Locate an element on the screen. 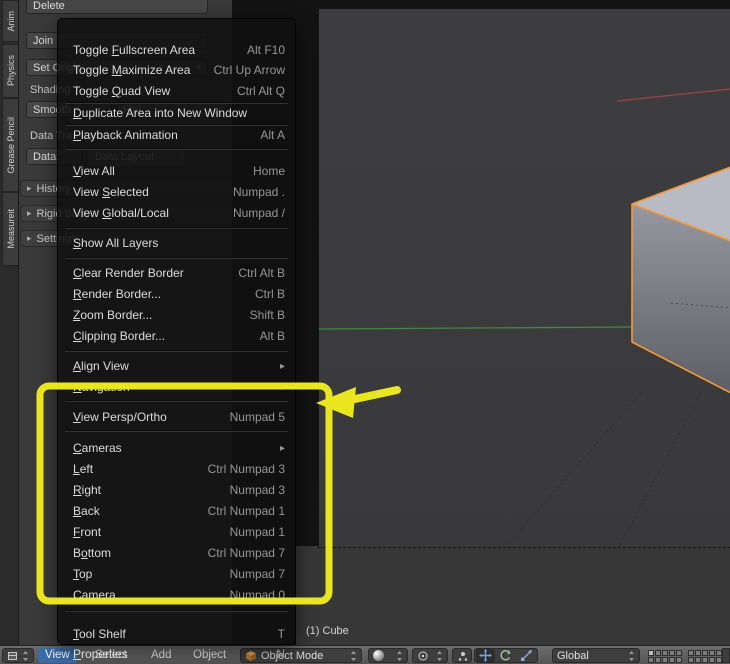  menu-item-label: Playback Animation is located at coordinates (125, 135).